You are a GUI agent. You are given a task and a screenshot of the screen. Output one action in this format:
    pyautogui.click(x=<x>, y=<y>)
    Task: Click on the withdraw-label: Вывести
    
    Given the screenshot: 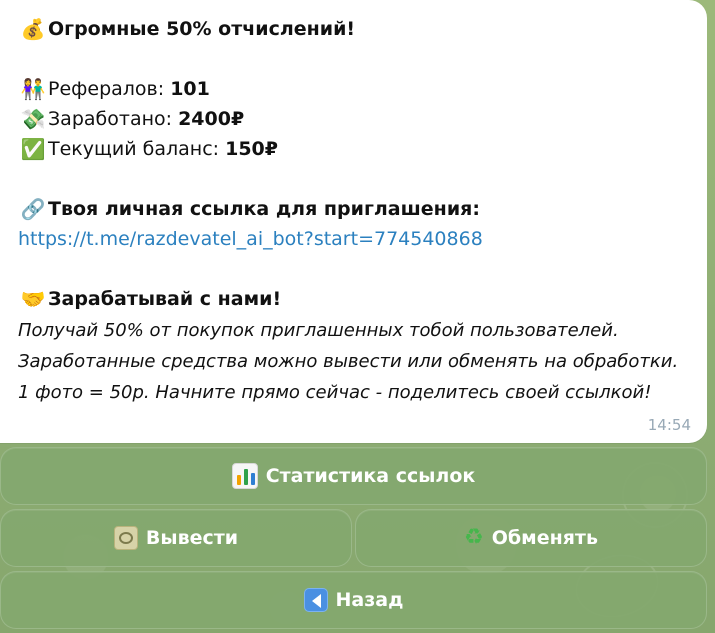 What is the action you would take?
    pyautogui.click(x=192, y=538)
    